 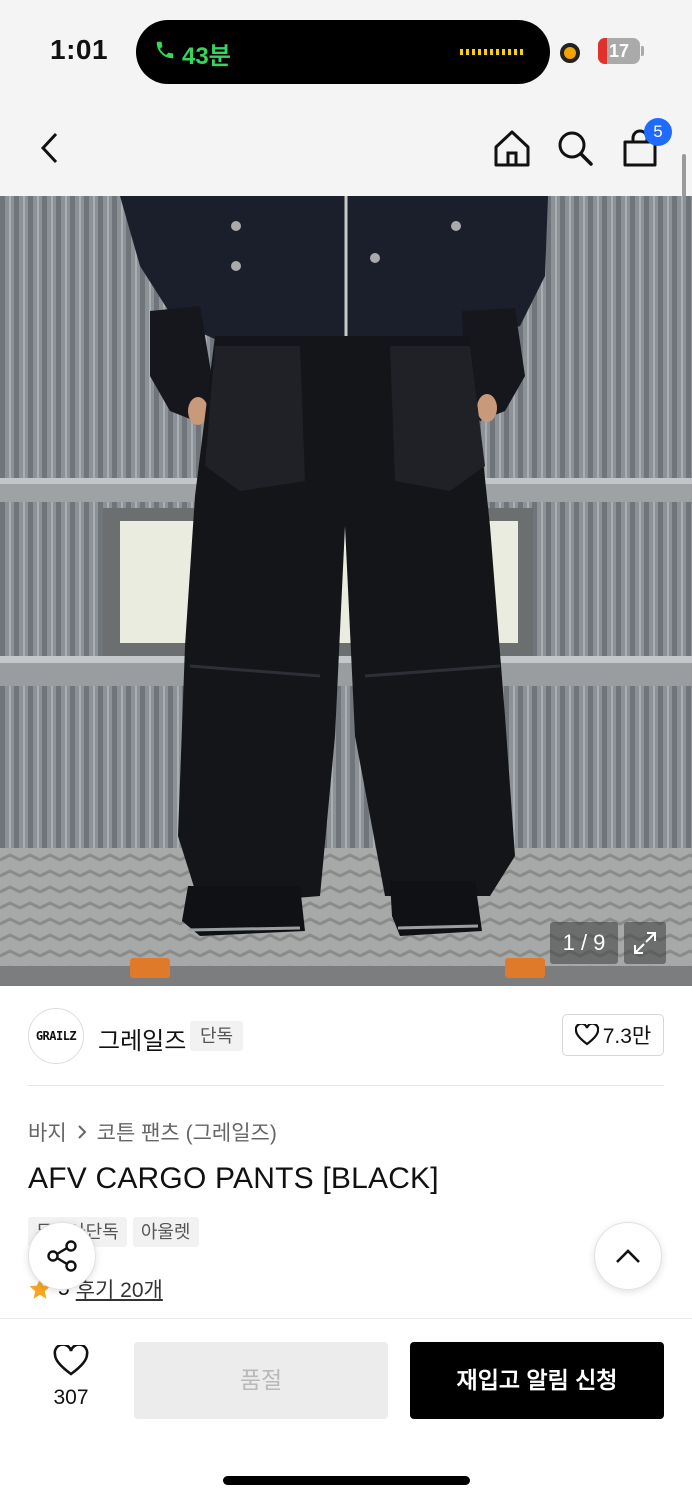 I want to click on home-button, so click(x=512, y=148).